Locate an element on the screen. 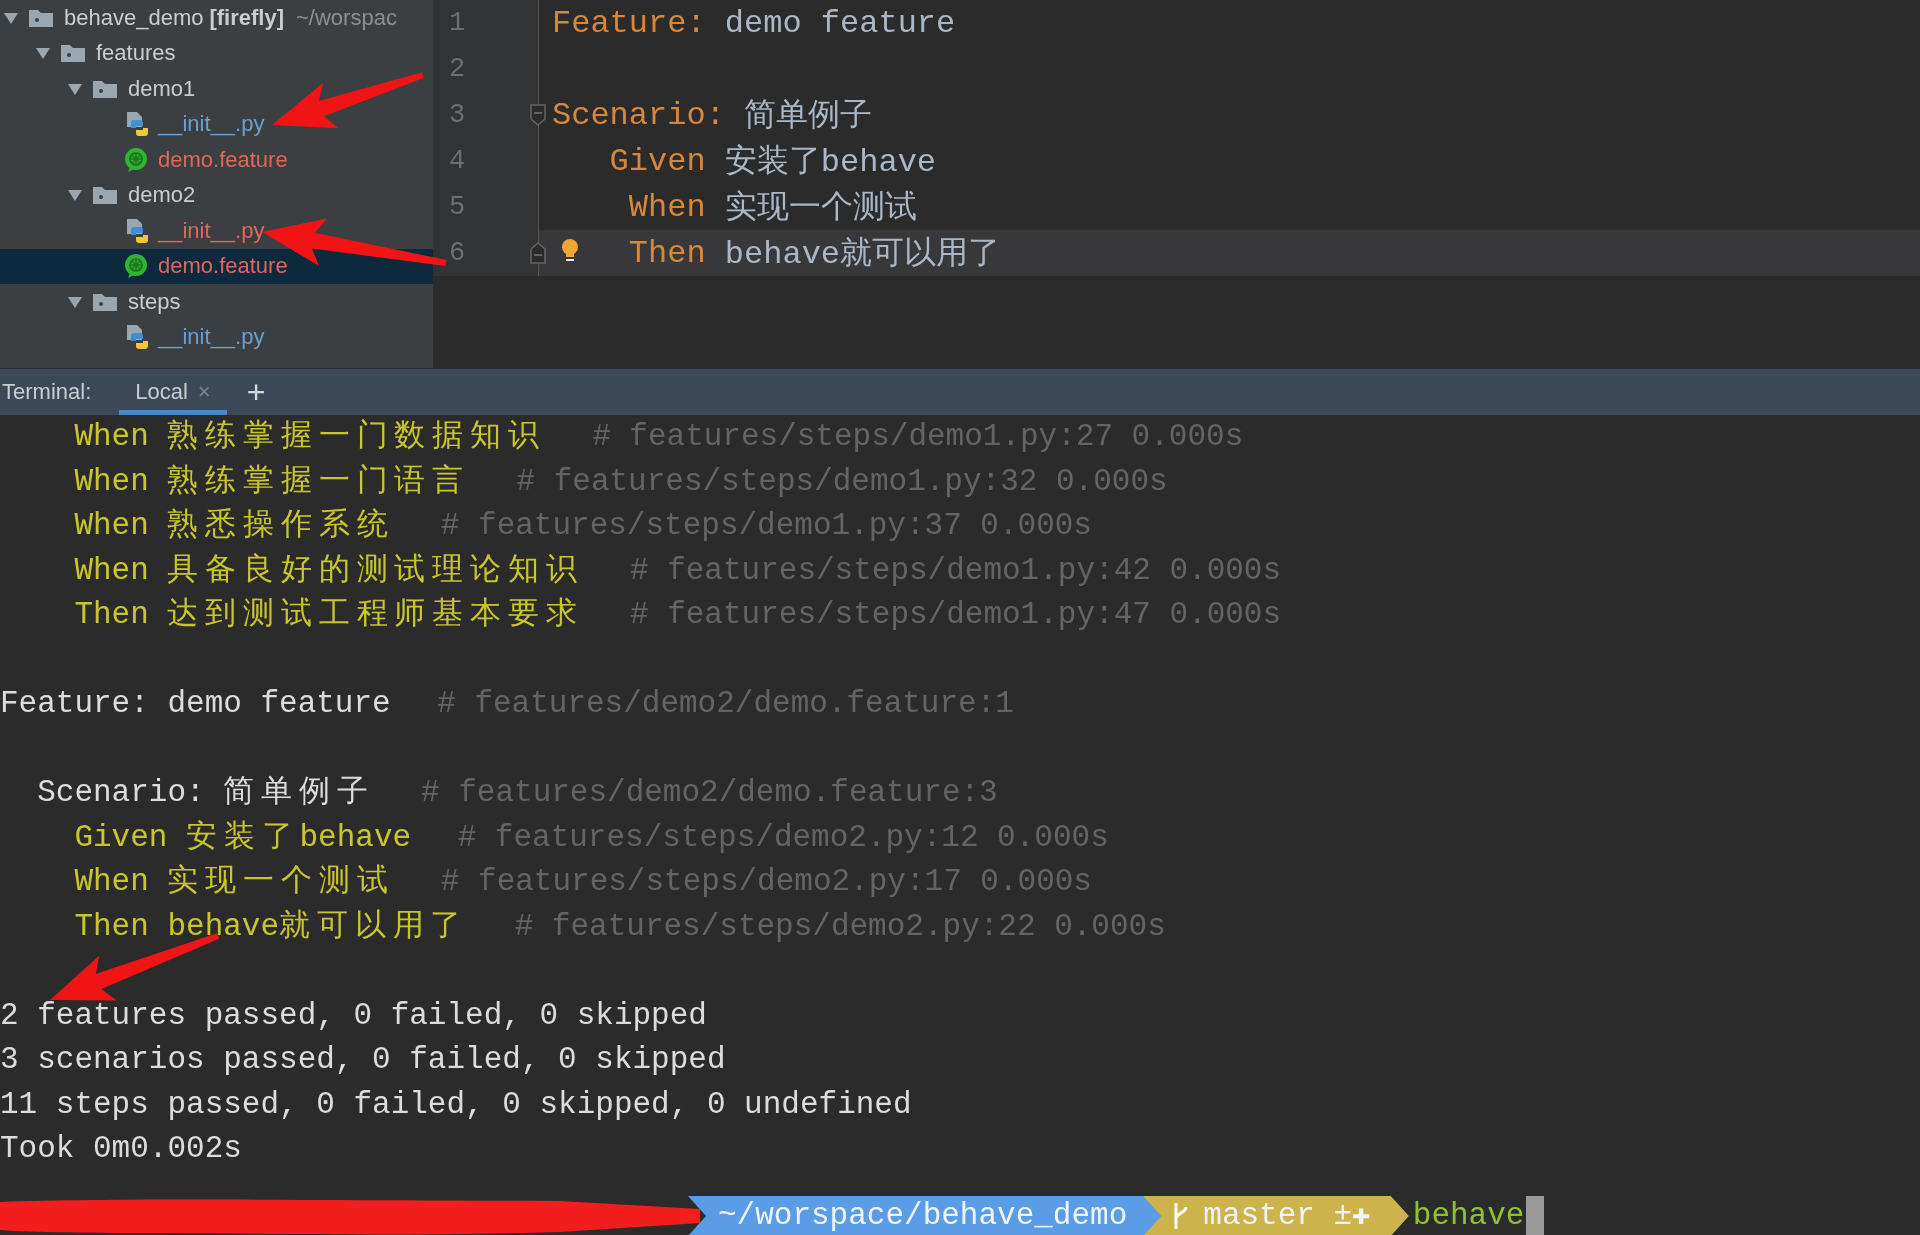  file-name: behave_demo is located at coordinates (134, 17).